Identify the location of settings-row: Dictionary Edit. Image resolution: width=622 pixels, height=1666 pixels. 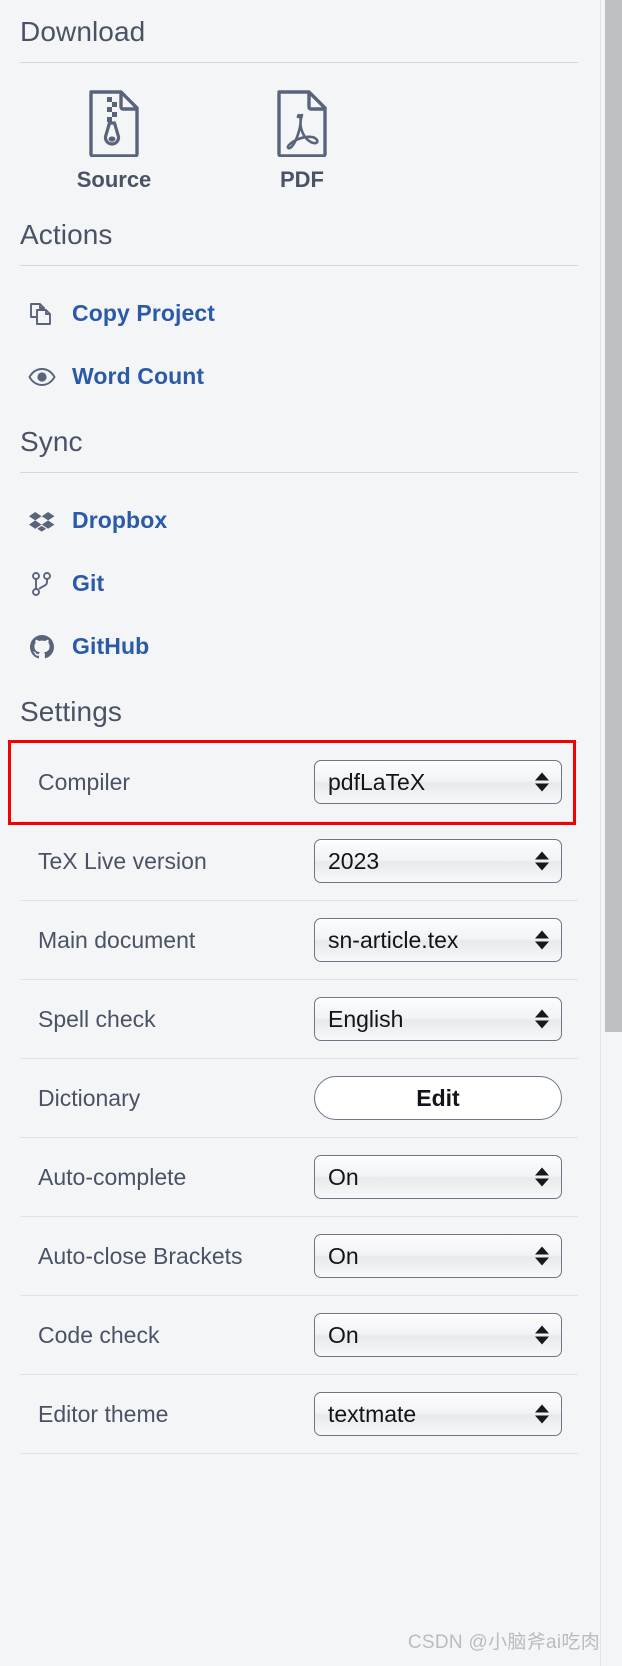
(299, 1098).